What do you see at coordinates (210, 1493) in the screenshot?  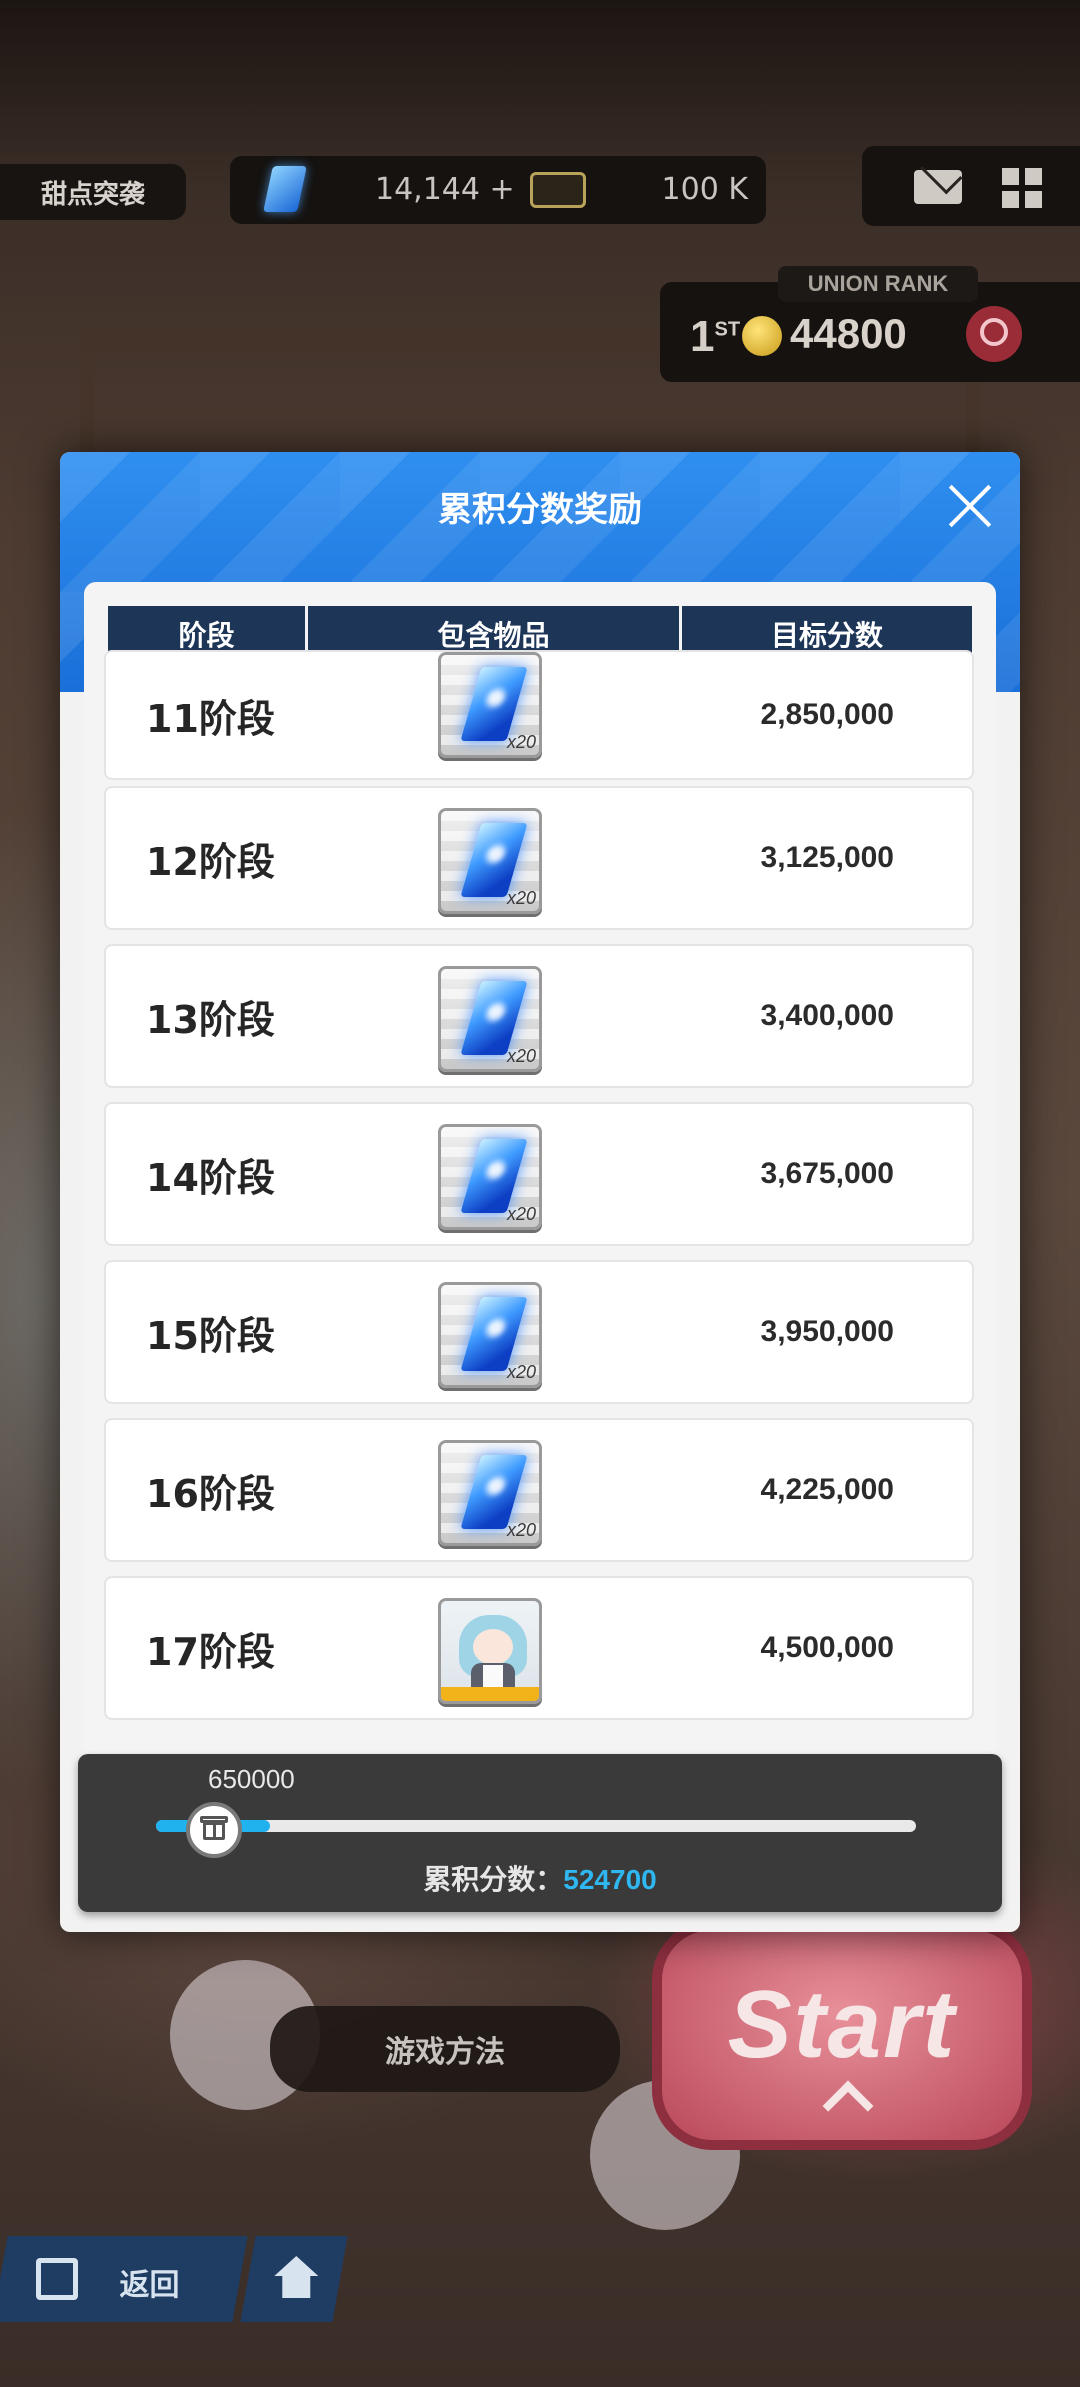 I see `stage-label: 16阶段` at bounding box center [210, 1493].